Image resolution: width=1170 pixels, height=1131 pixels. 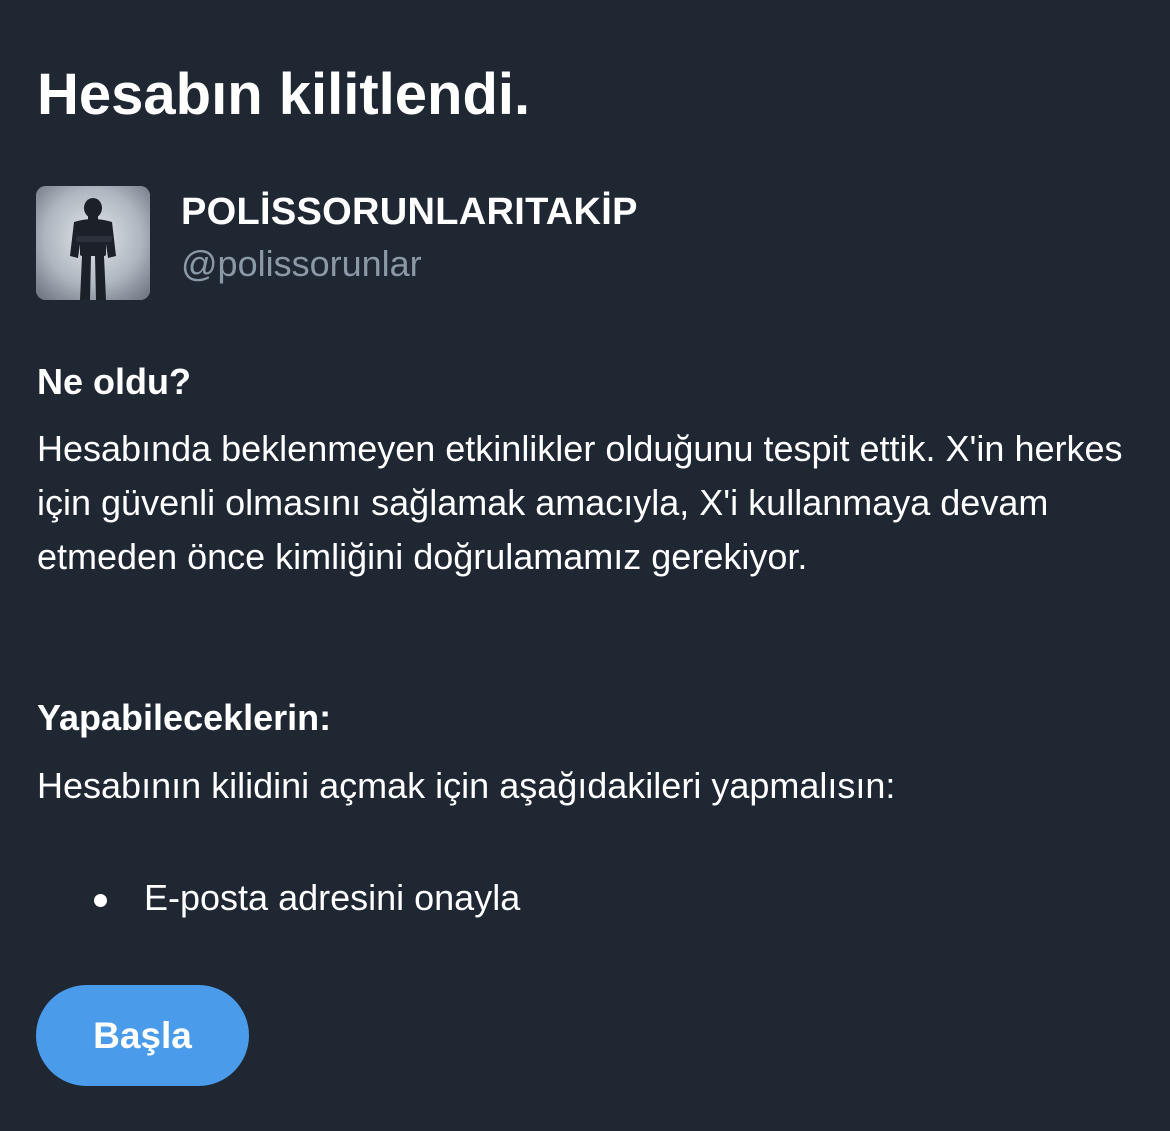 What do you see at coordinates (284, 94) in the screenshot?
I see `page-title: Hesabın kilitlendi.` at bounding box center [284, 94].